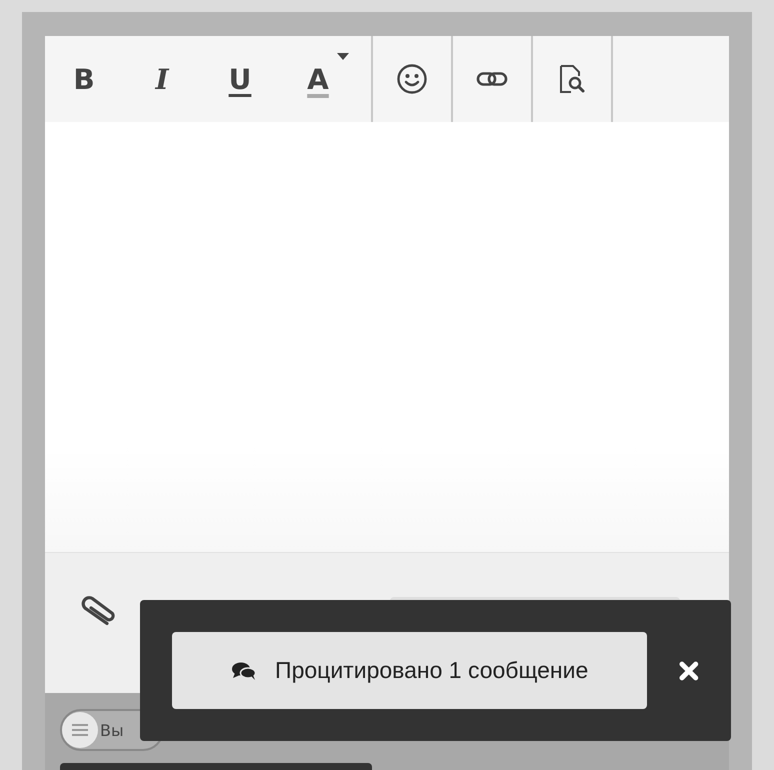 Image resolution: width=774 pixels, height=770 pixels. Describe the element at coordinates (244, 670) in the screenshot. I see `chat-bubbles-icon` at that location.